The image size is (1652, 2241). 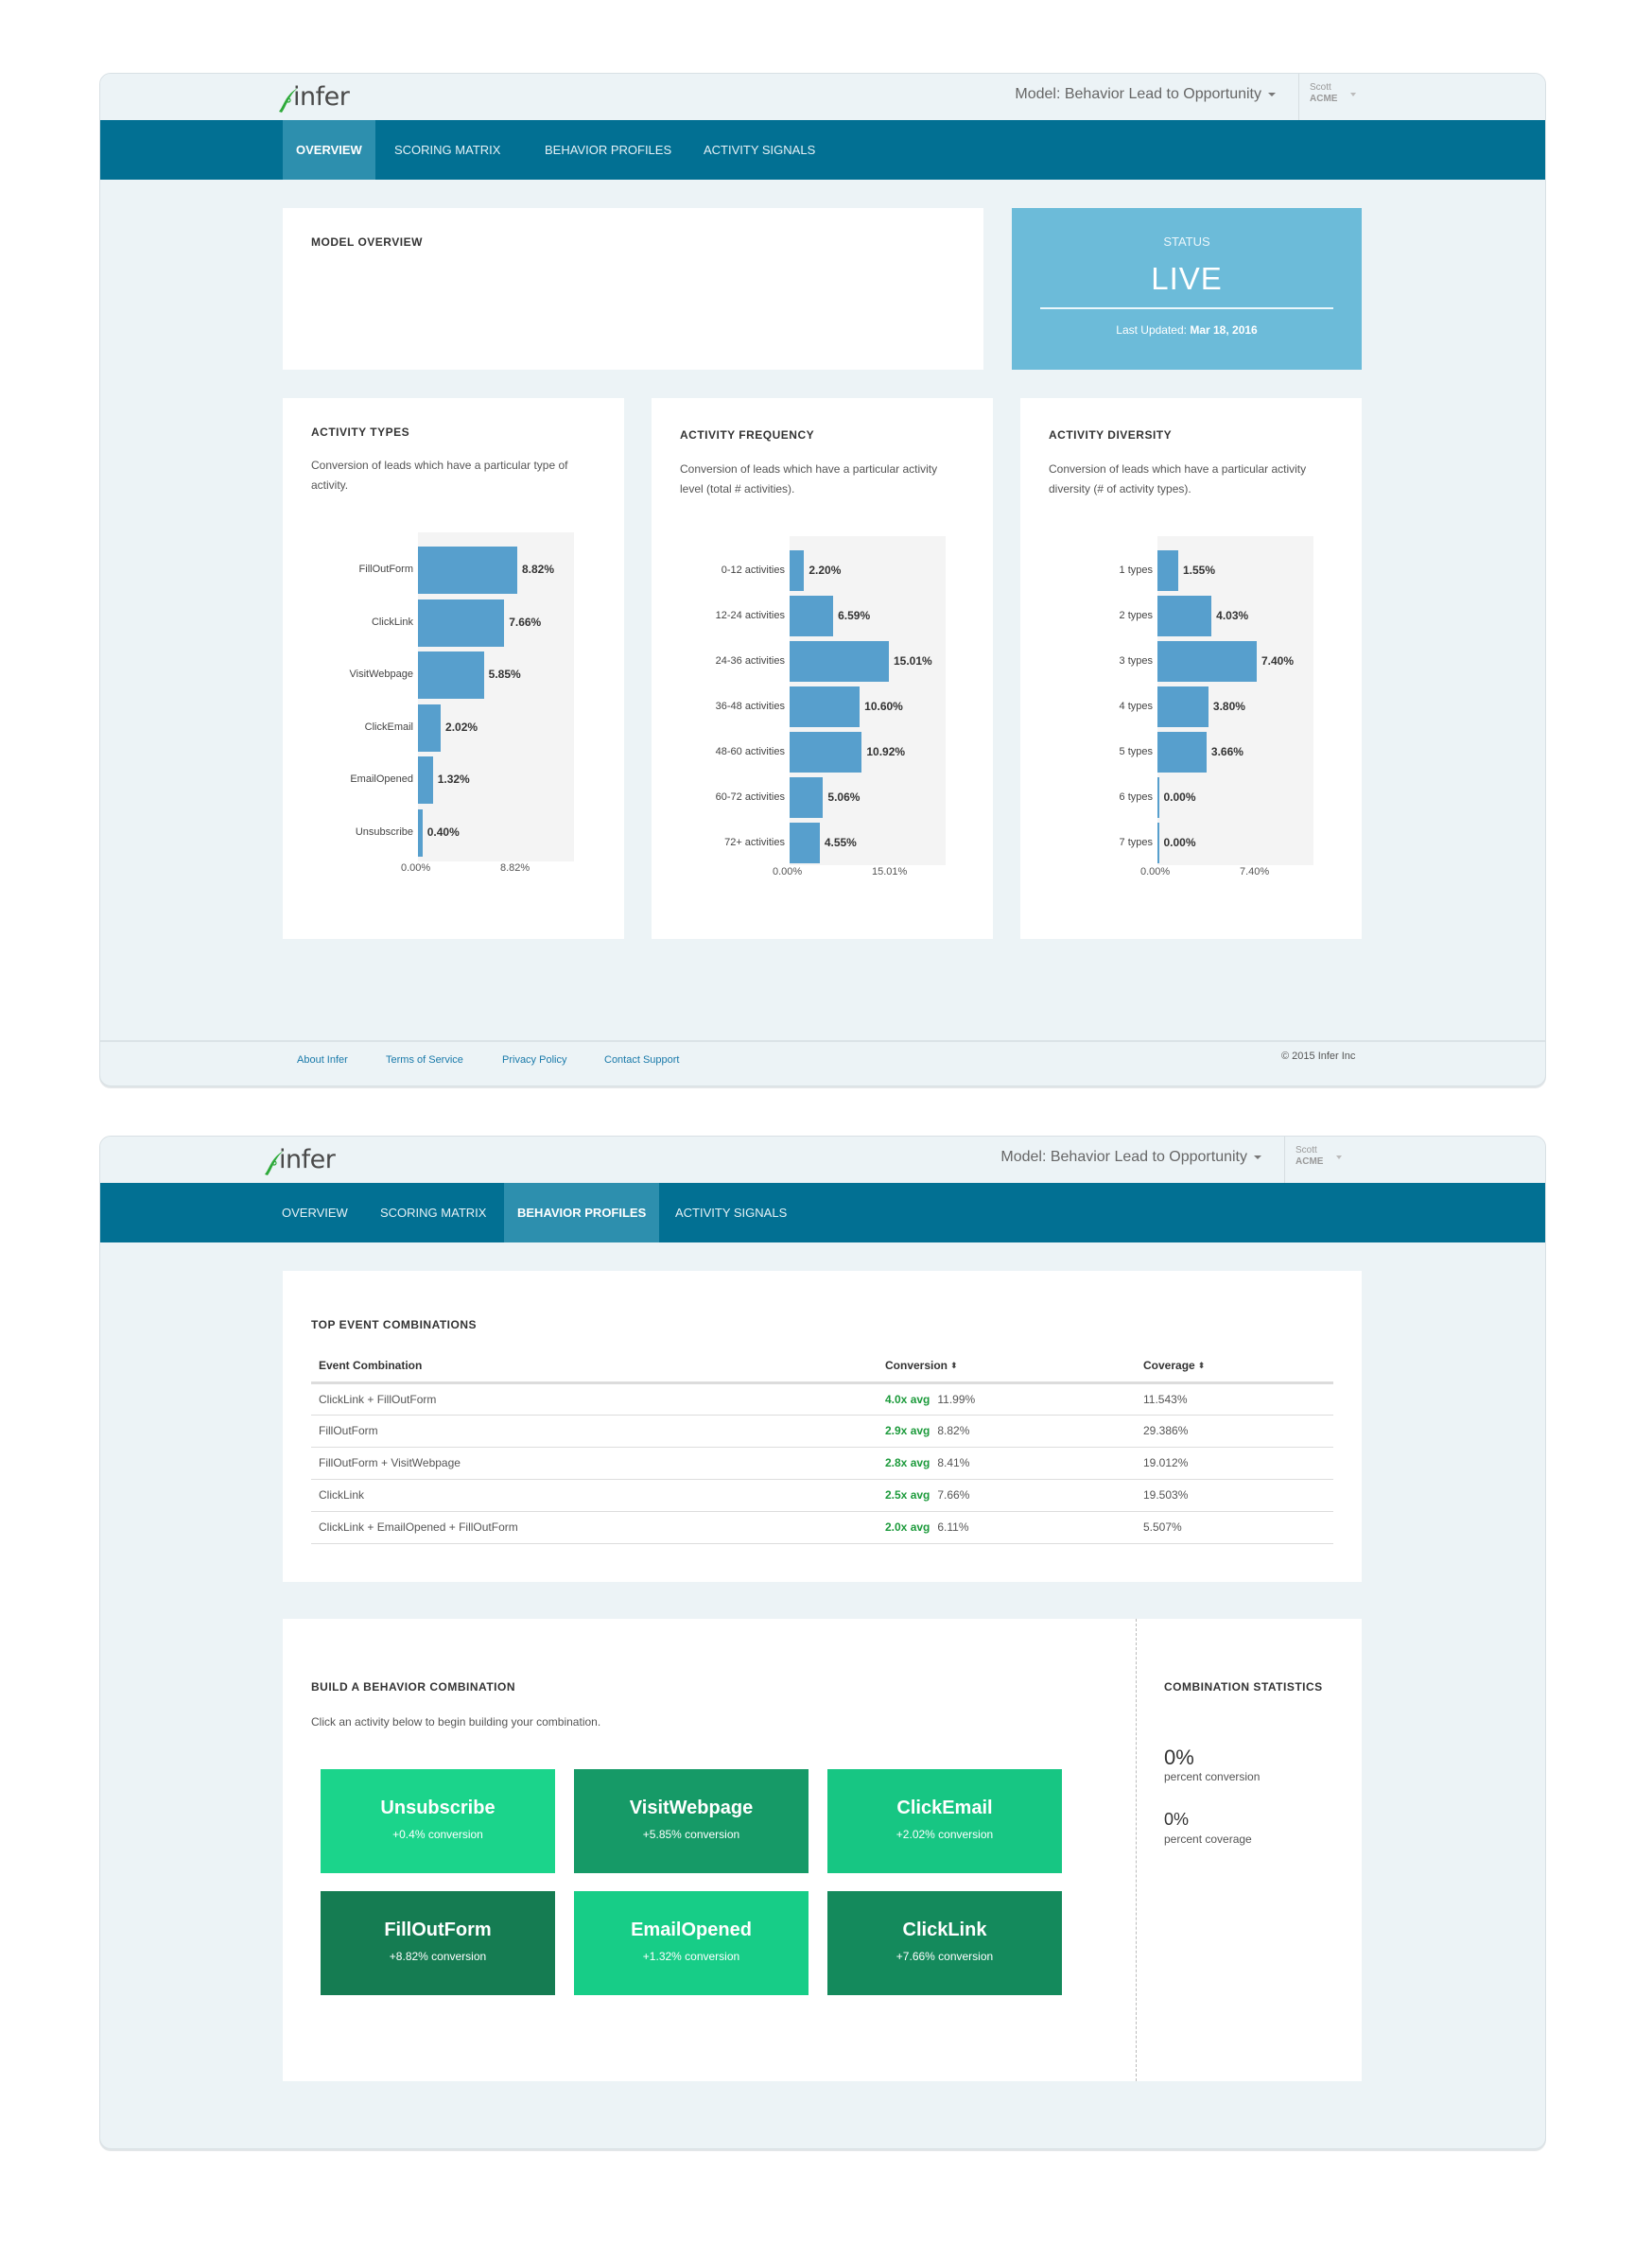 What do you see at coordinates (1319, 1056) in the screenshot?
I see `copyright: © 2015 Infer Inc` at bounding box center [1319, 1056].